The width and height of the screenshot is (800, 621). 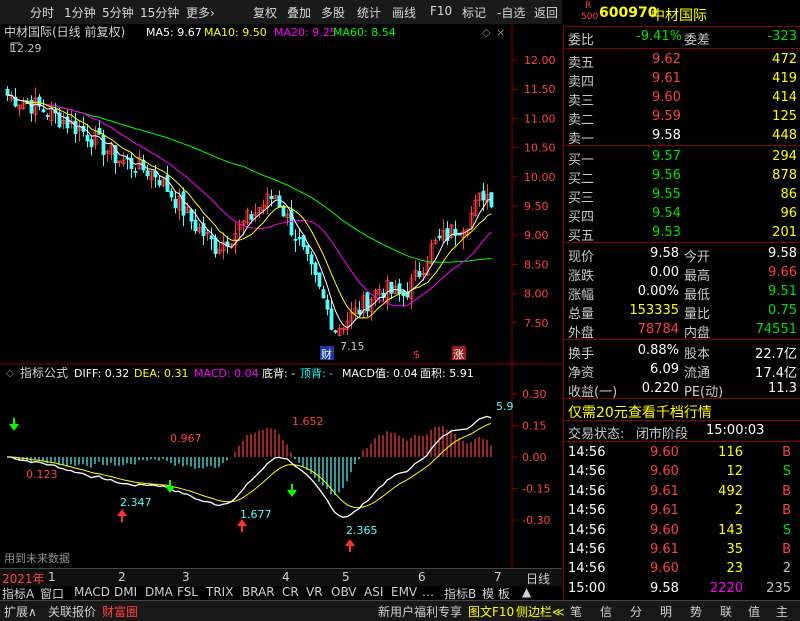 What do you see at coordinates (161, 373) in the screenshot?
I see `dea-label: DEA: 0.31` at bounding box center [161, 373].